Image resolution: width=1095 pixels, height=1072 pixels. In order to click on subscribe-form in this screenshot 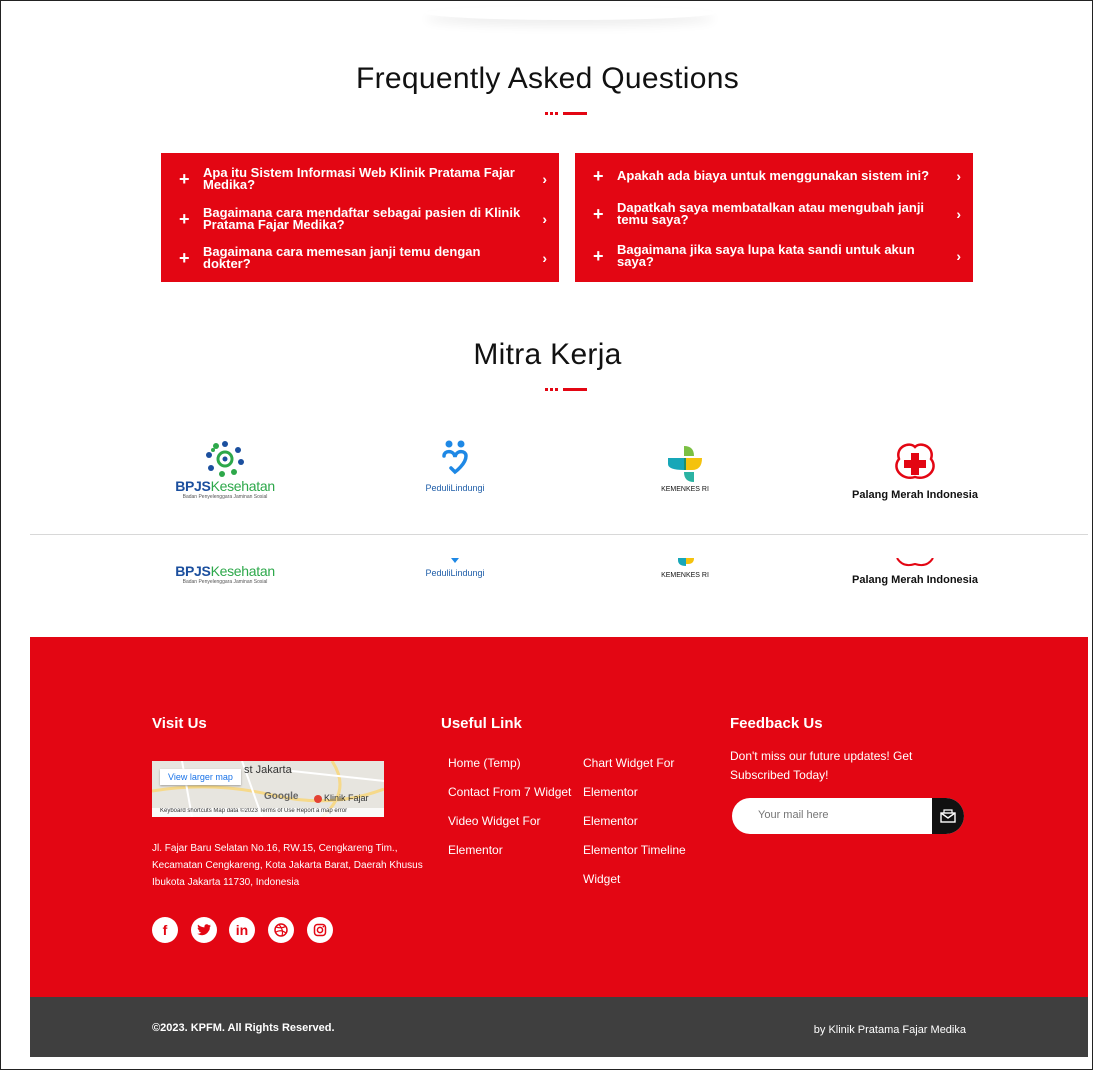, I will do `click(848, 816)`.